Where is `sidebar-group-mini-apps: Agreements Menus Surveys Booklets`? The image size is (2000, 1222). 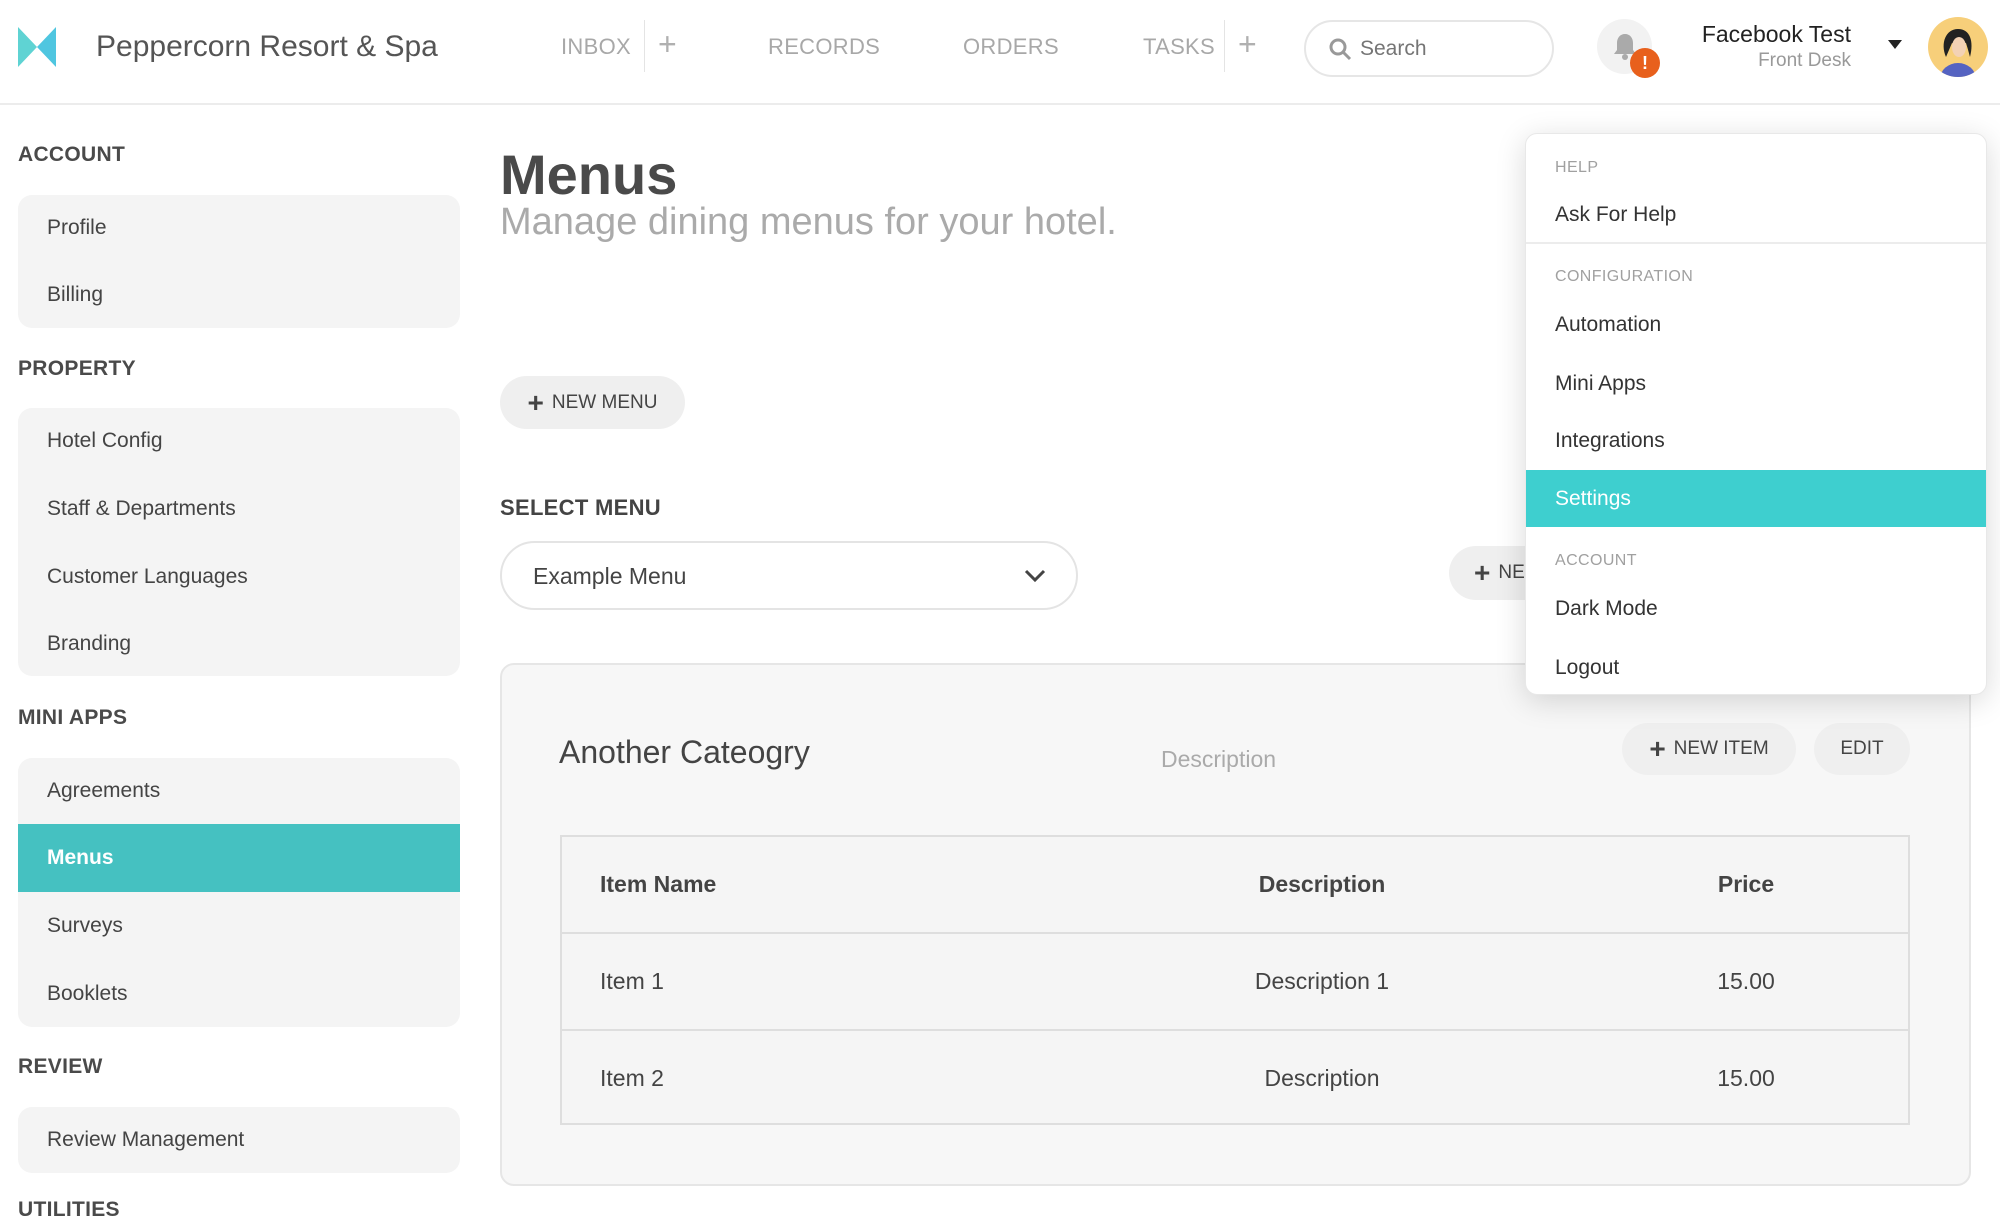
sidebar-group-mini-apps: Agreements Menus Surveys Booklets is located at coordinates (239, 892).